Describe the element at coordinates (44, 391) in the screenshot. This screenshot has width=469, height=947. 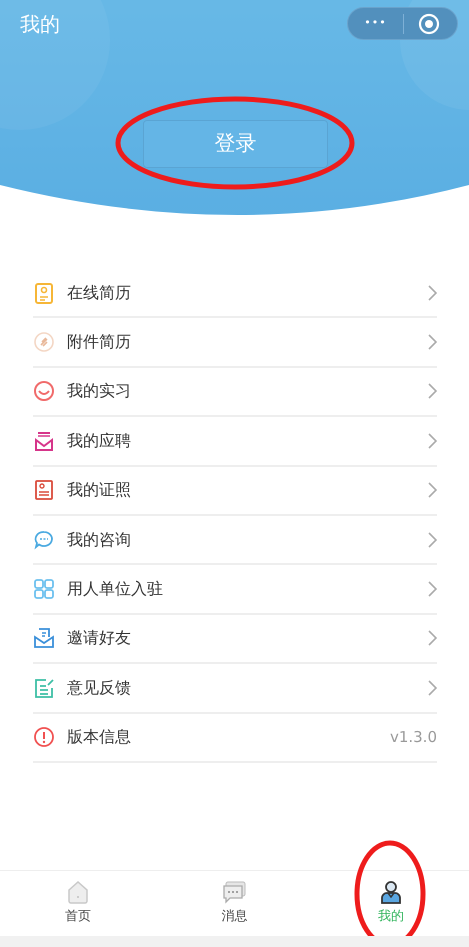
I see `smile-icon` at that location.